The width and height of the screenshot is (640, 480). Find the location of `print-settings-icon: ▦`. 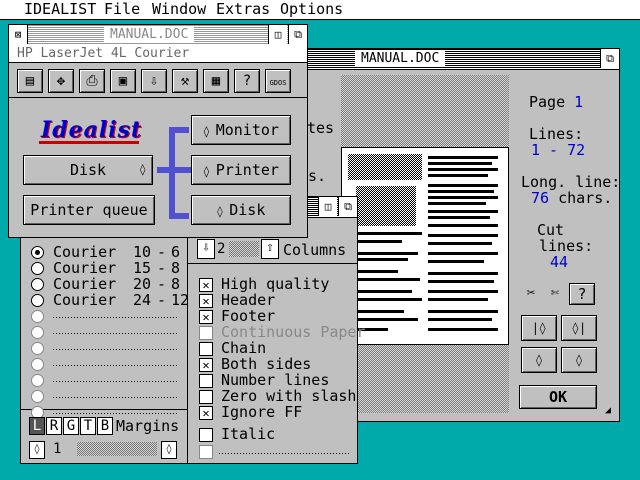

print-settings-icon: ▦ is located at coordinates (216, 81).